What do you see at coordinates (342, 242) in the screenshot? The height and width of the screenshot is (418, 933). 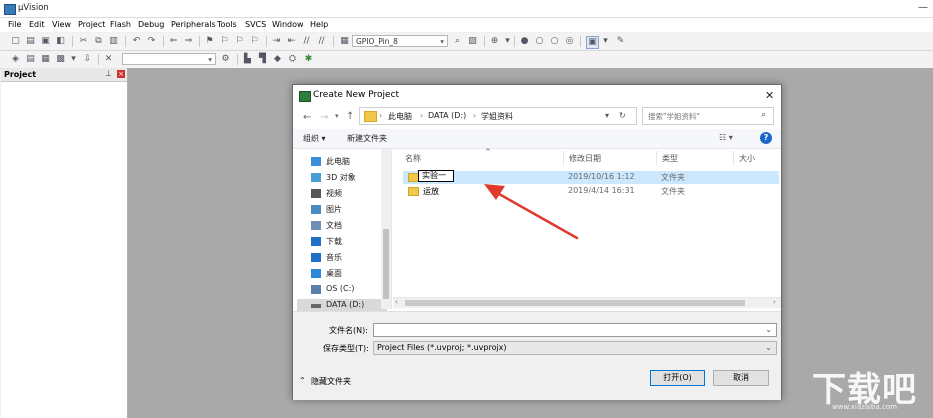 I see `nav-item-downloads: 下载` at bounding box center [342, 242].